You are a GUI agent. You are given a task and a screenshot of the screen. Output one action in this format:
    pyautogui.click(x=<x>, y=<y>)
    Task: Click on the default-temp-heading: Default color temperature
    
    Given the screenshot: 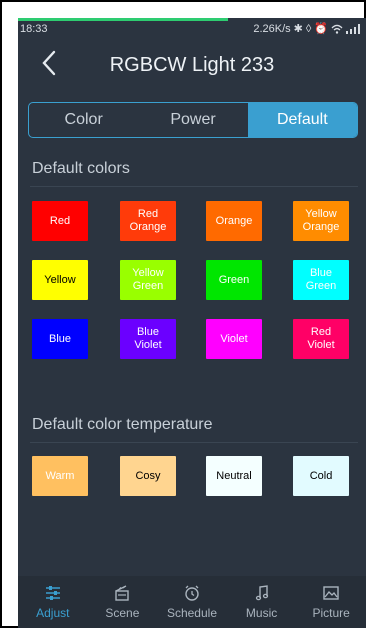 What is the action you would take?
    pyautogui.click(x=122, y=424)
    